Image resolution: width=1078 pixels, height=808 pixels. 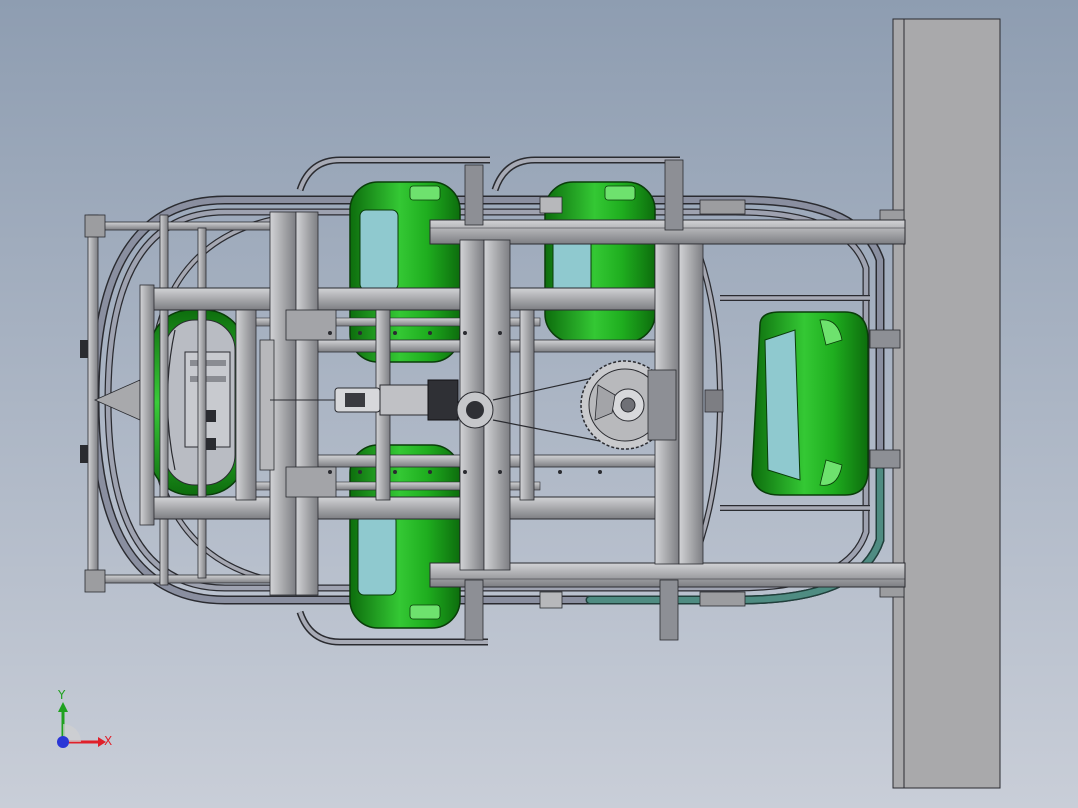 I want to click on support-wall, so click(x=940, y=403).